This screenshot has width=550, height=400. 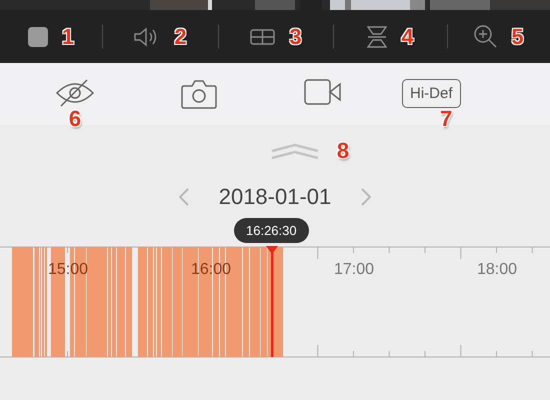 I want to click on callout-number: 6, so click(x=75, y=119).